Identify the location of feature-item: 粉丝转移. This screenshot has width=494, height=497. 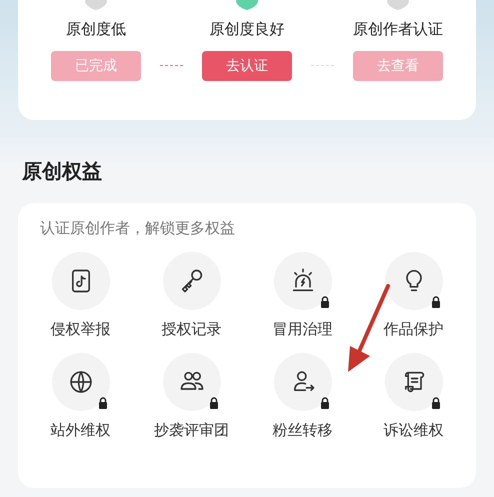
(302, 396).